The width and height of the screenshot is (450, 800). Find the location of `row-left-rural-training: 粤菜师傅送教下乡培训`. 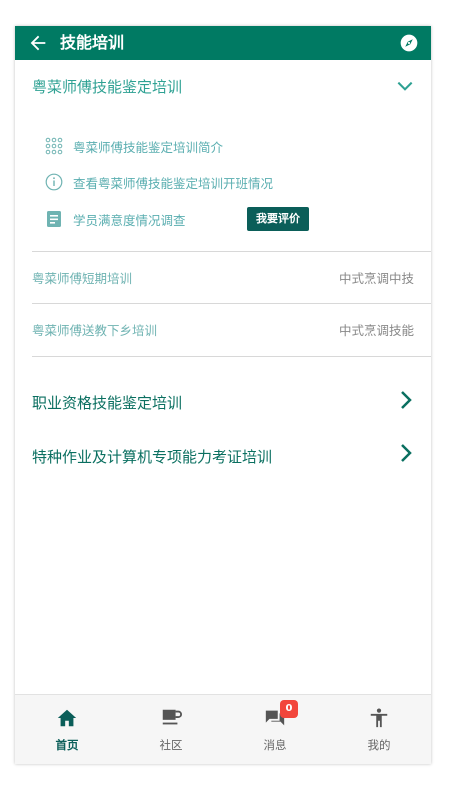

row-left-rural-training: 粤菜师傅送教下乡培训 is located at coordinates (94, 331).